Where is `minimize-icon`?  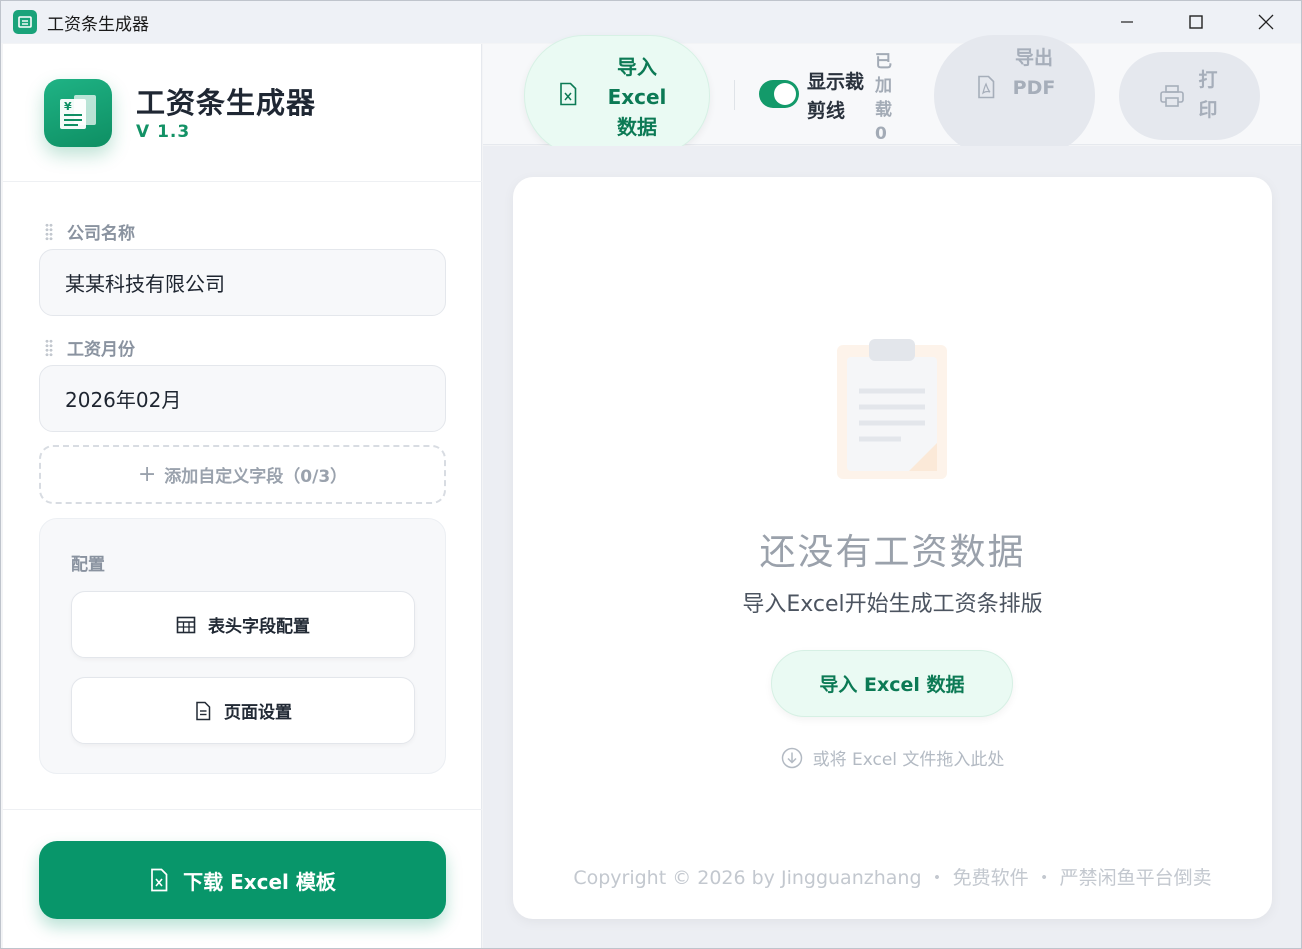 minimize-icon is located at coordinates (1127, 22).